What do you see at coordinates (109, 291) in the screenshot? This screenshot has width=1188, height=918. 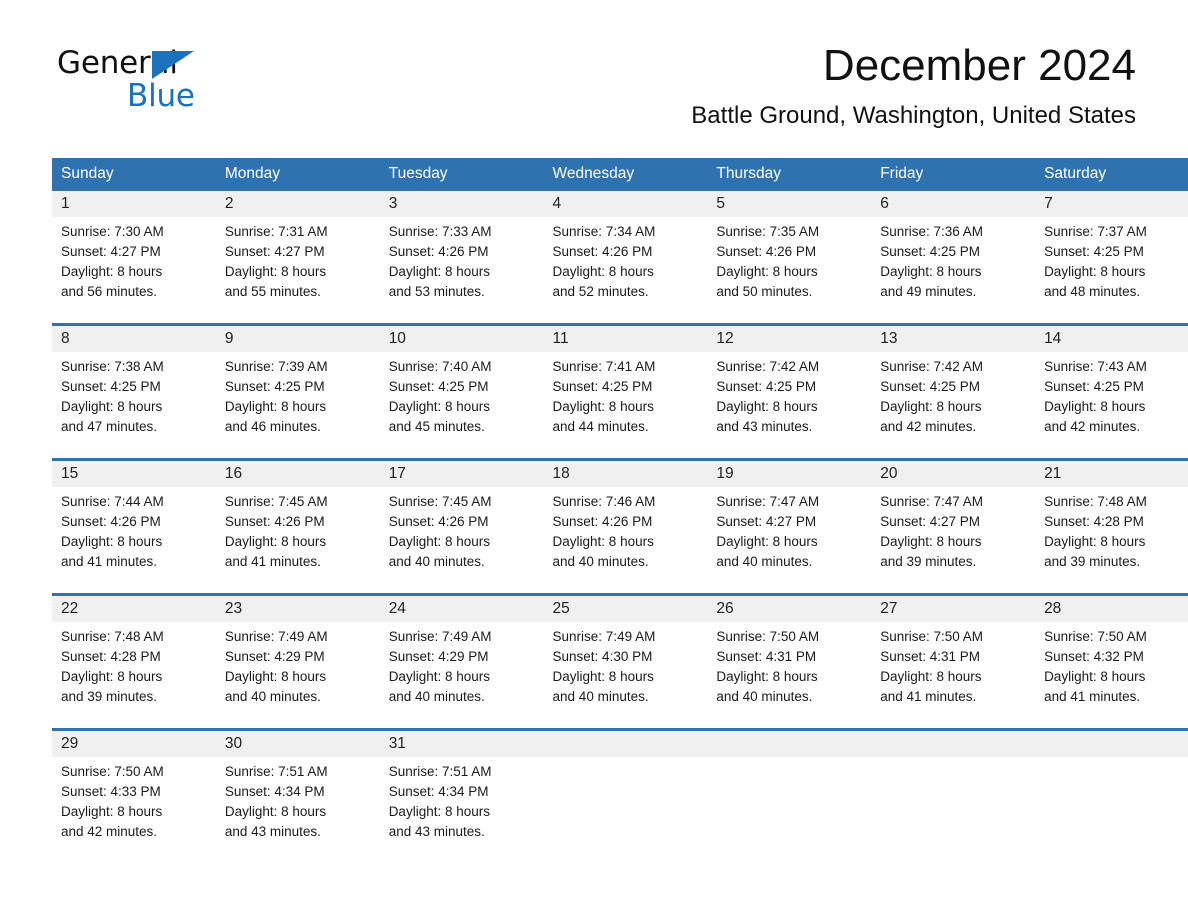 I see `daylight-text-line2: and 56 minutes.` at bounding box center [109, 291].